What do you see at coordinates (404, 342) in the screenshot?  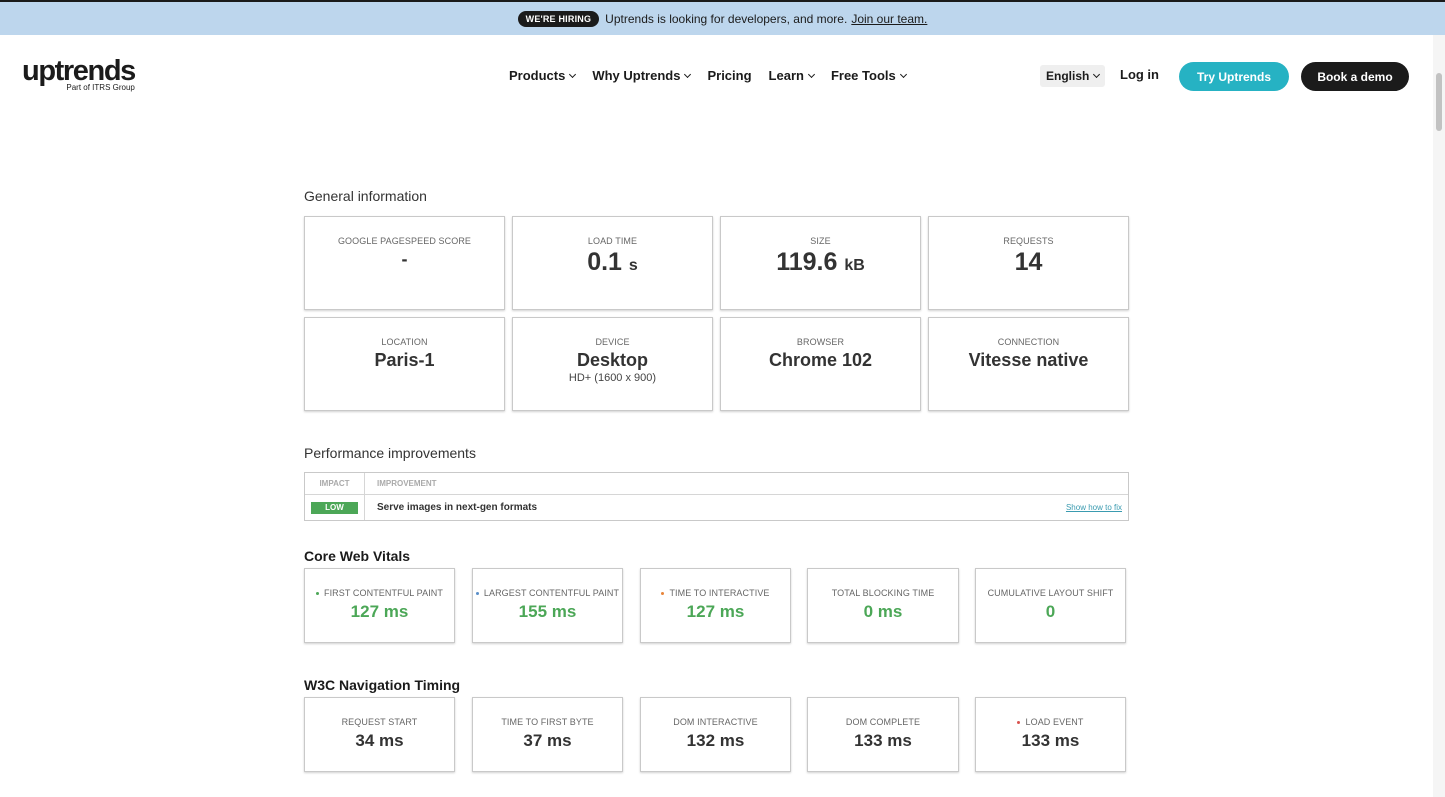 I see `card-label: LOCATION` at bounding box center [404, 342].